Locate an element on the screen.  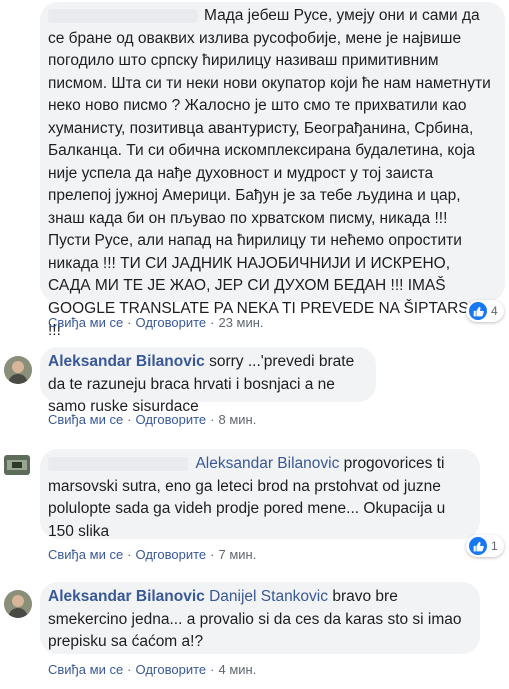
timestamp: 23 мин. is located at coordinates (240, 322).